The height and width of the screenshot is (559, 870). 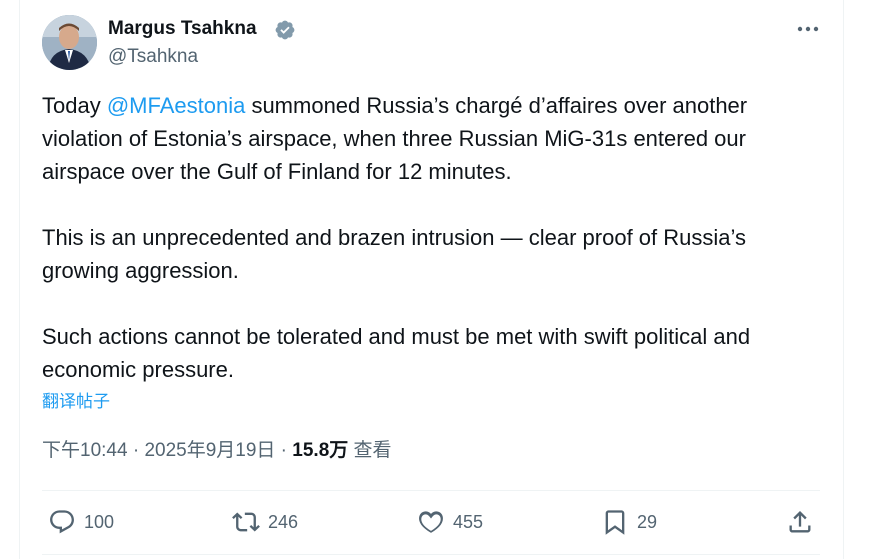 What do you see at coordinates (74, 105) in the screenshot?
I see `tweet-text-segment: Today` at bounding box center [74, 105].